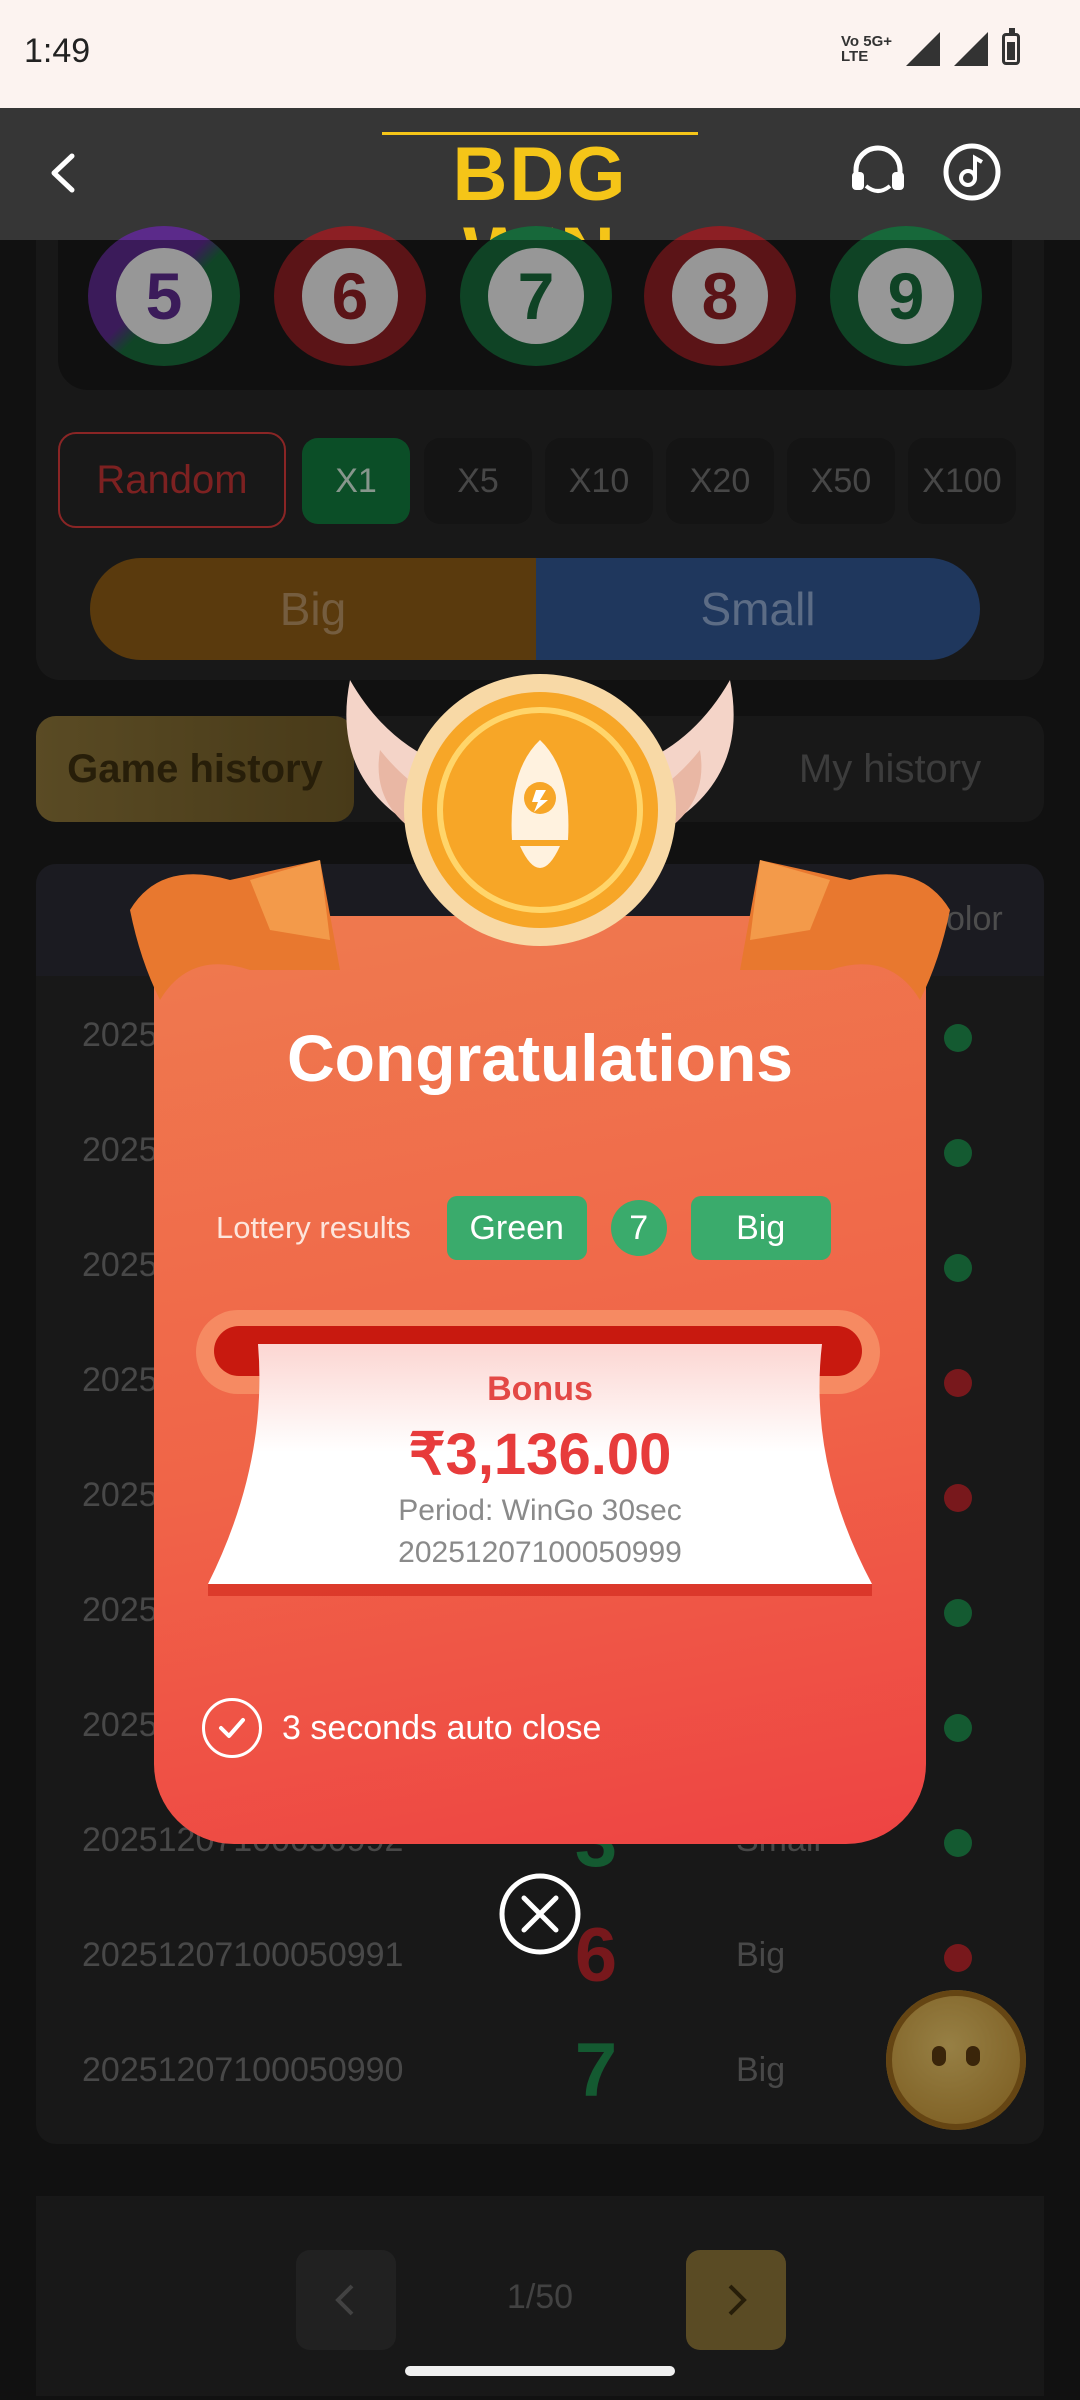  I want to click on network-indicator: Vo 5G+ LTE, so click(866, 49).